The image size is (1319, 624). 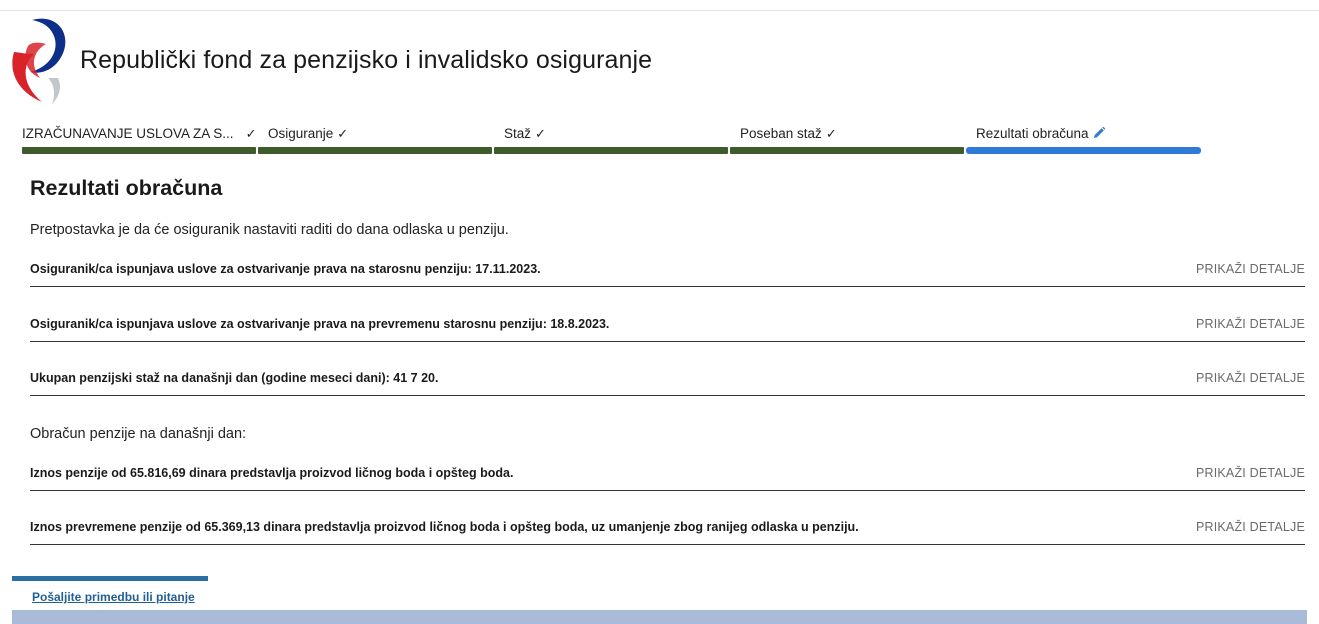 What do you see at coordinates (781, 133) in the screenshot?
I see `step-label: Poseban staž` at bounding box center [781, 133].